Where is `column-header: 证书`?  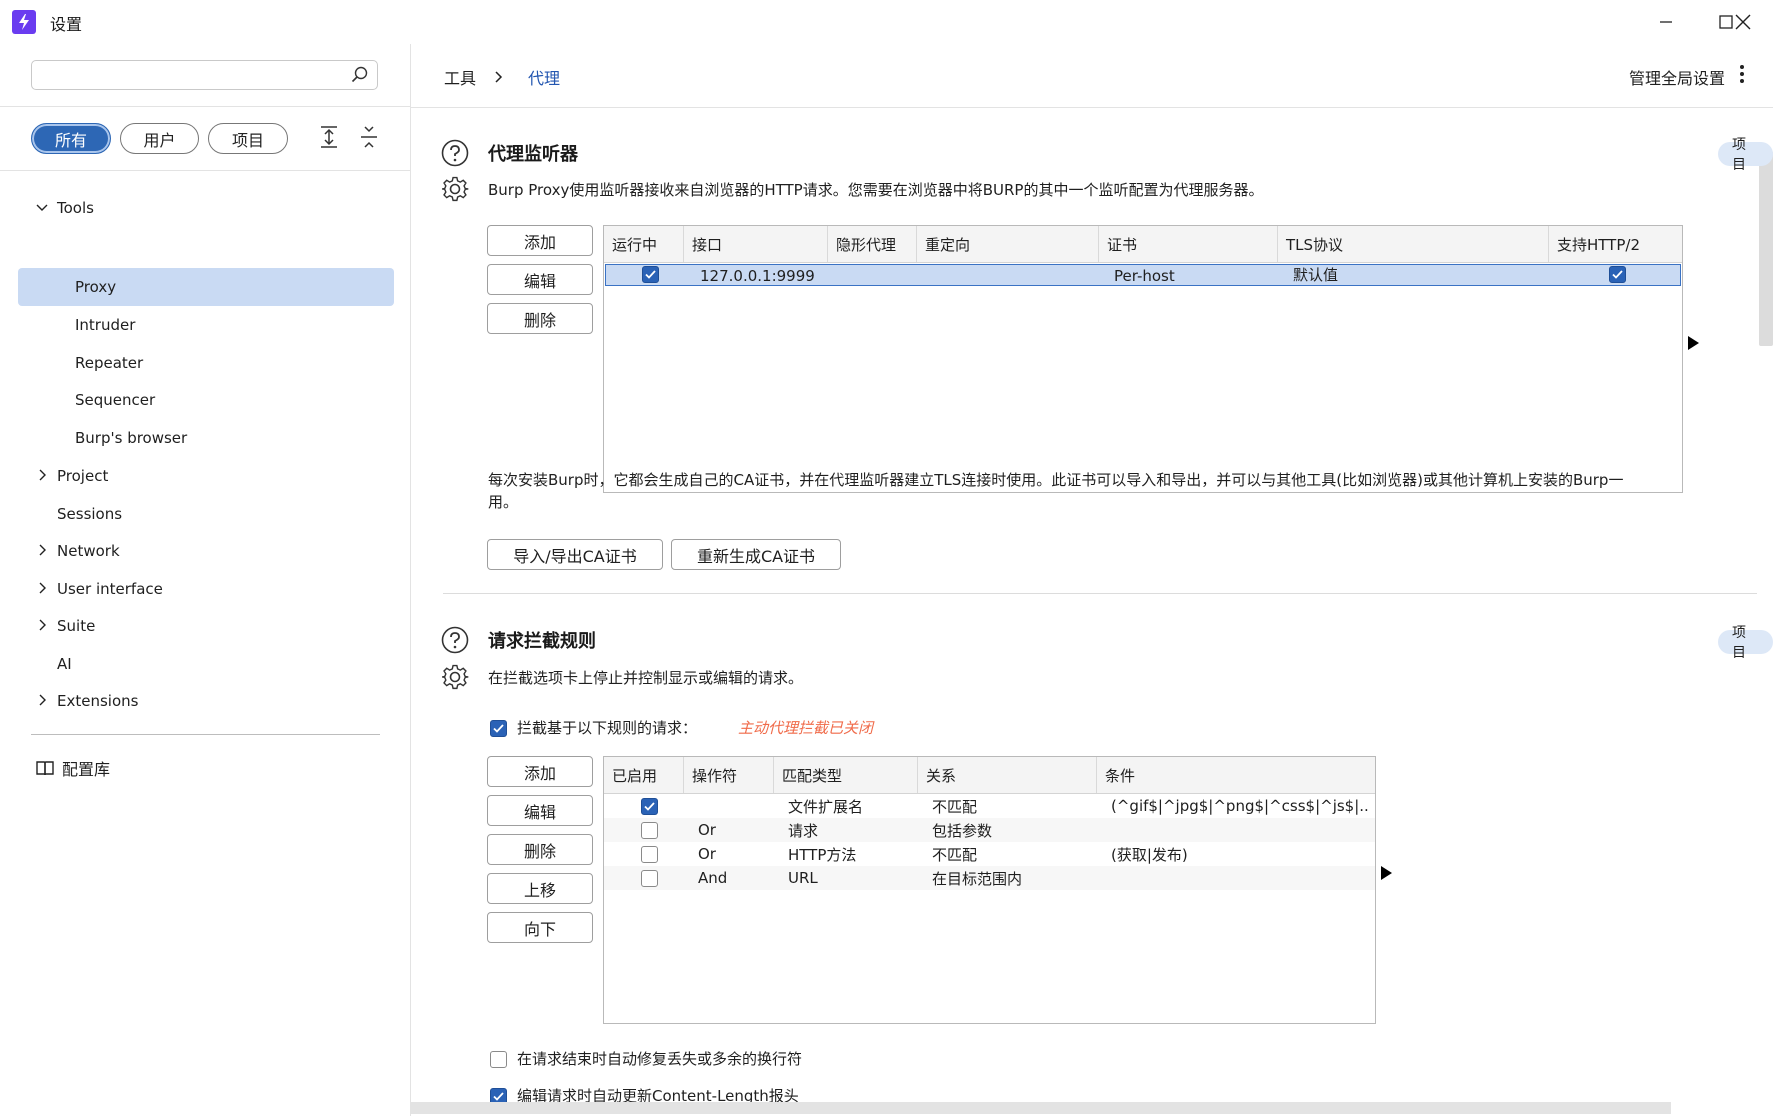
column-header: 证书 is located at coordinates (1188, 244).